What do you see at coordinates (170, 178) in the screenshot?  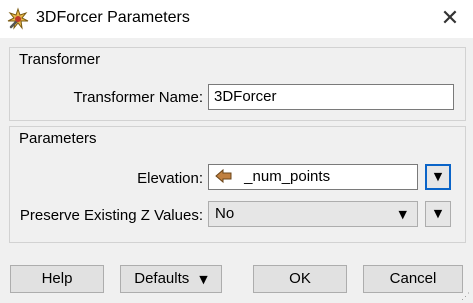 I see `elevation-label: Elevation:` at bounding box center [170, 178].